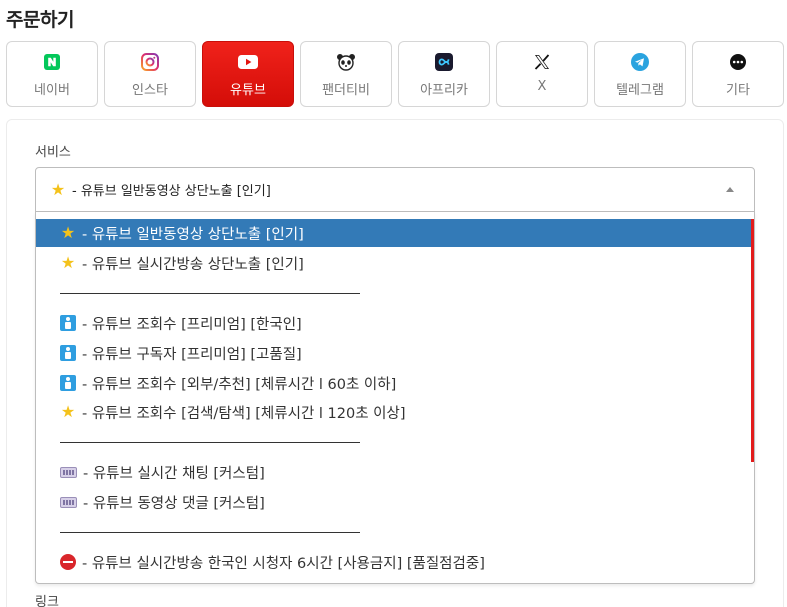 This screenshot has width=787, height=607. What do you see at coordinates (346, 62) in the screenshot?
I see `pandatv-icon` at bounding box center [346, 62].